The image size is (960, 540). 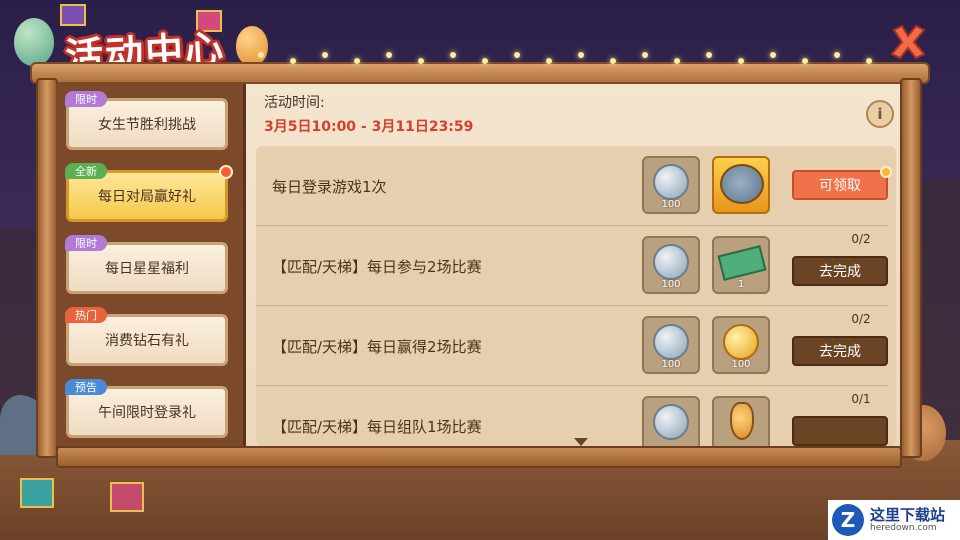 What do you see at coordinates (47, 268) in the screenshot?
I see `frame-post-left` at bounding box center [47, 268].